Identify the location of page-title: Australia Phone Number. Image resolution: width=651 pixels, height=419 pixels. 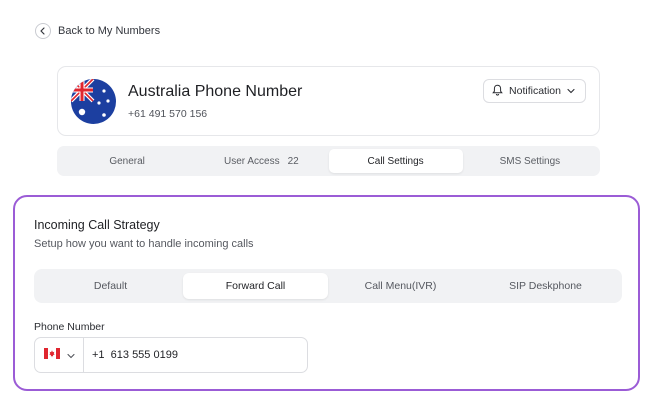
(215, 91).